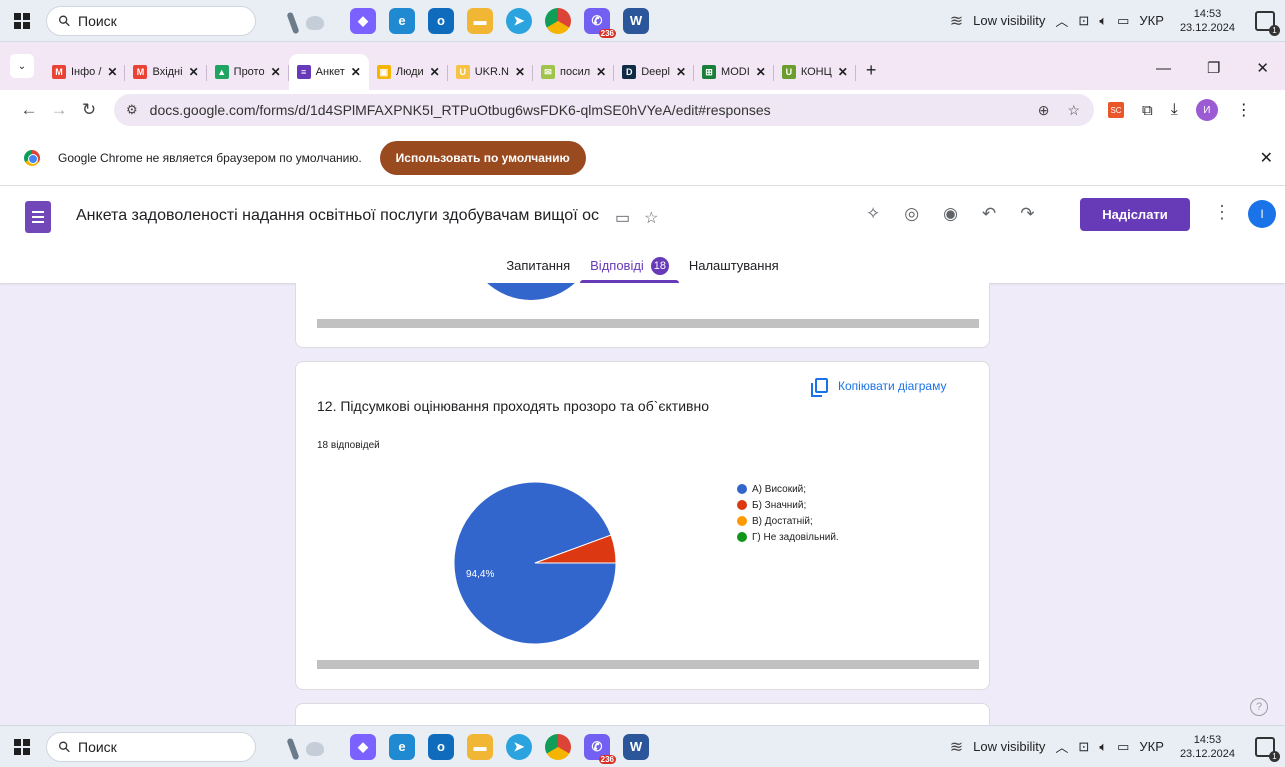 This screenshot has height=767, width=1285. Describe the element at coordinates (1266, 158) in the screenshot. I see `close-infobar-icon: ✕` at that location.